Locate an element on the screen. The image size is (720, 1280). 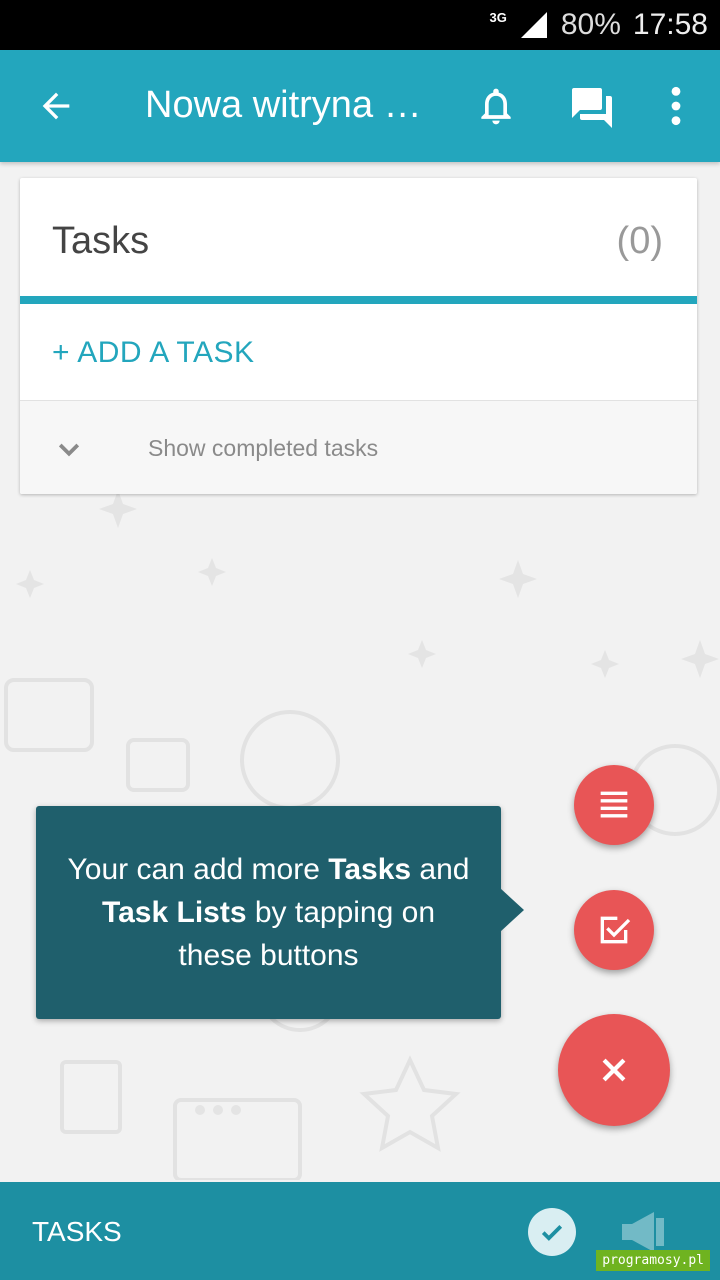
watermark-label: programosy.pl is located at coordinates (653, 1260).